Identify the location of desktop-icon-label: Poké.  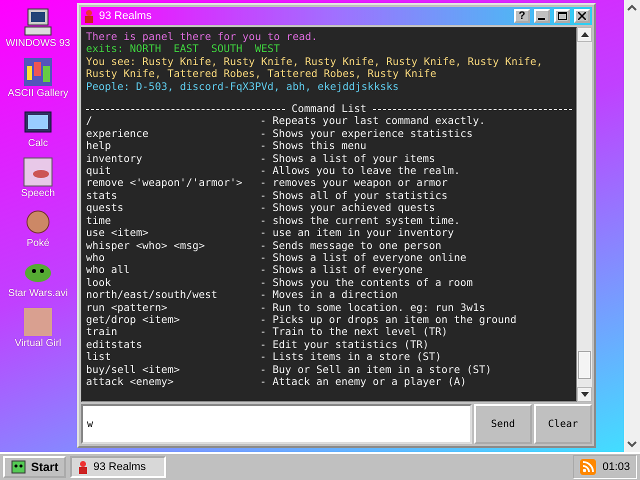
(38, 244).